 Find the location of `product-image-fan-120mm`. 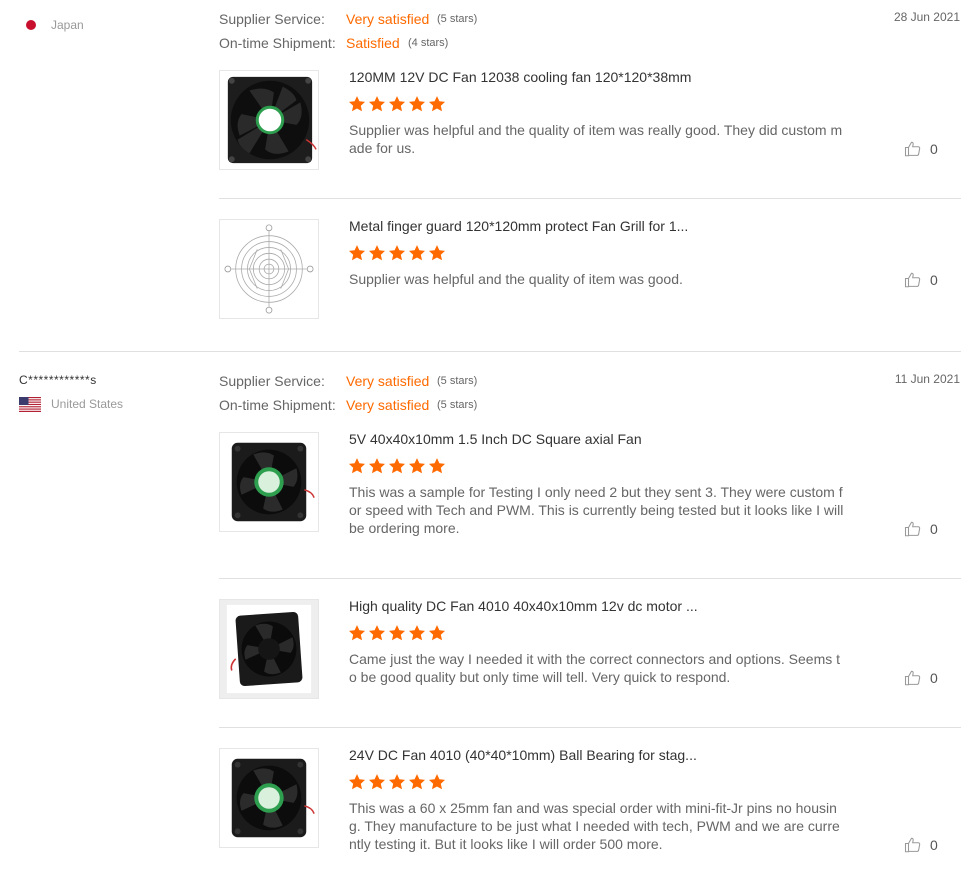

product-image-fan-120mm is located at coordinates (269, 120).